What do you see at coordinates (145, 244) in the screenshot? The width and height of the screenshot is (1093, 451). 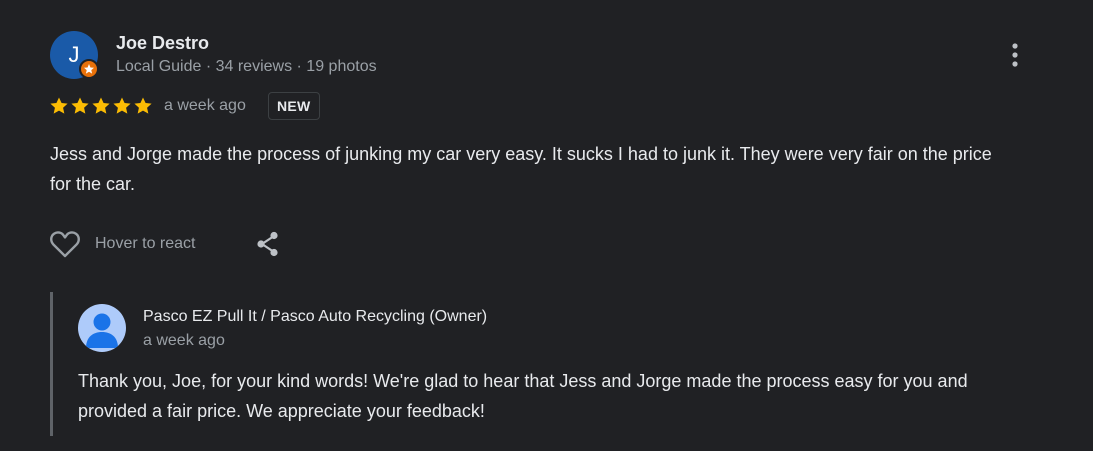 I see `react-label: Hover to react` at bounding box center [145, 244].